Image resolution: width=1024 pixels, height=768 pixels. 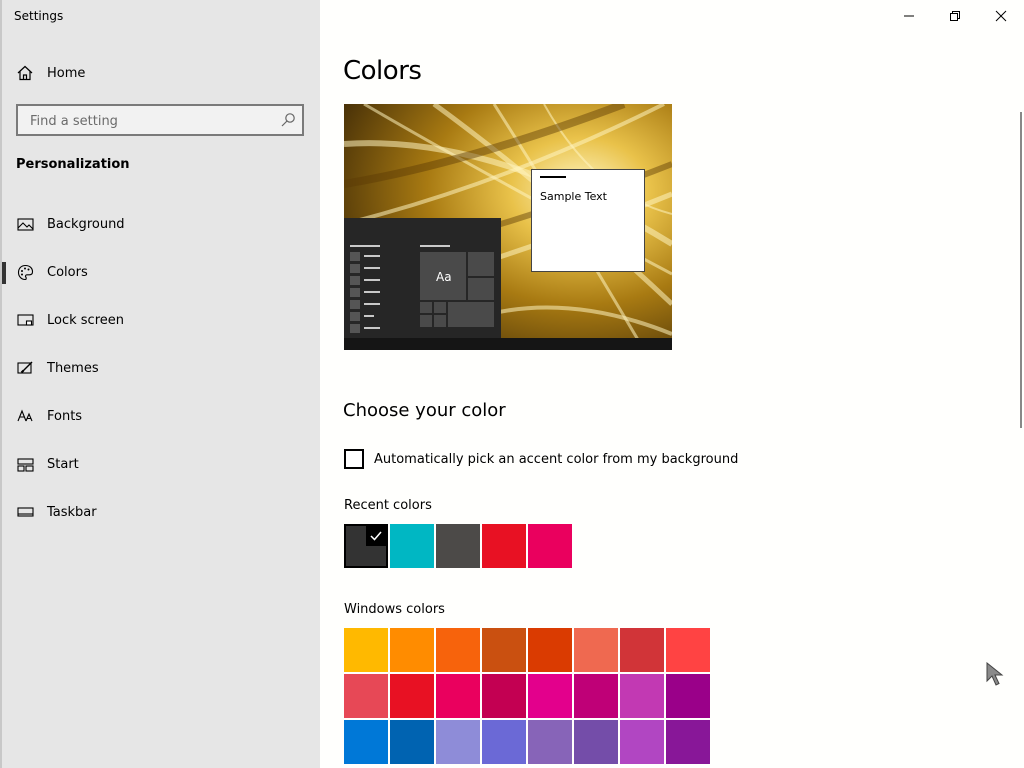 What do you see at coordinates (382, 71) in the screenshot?
I see `page-title: Colors` at bounding box center [382, 71].